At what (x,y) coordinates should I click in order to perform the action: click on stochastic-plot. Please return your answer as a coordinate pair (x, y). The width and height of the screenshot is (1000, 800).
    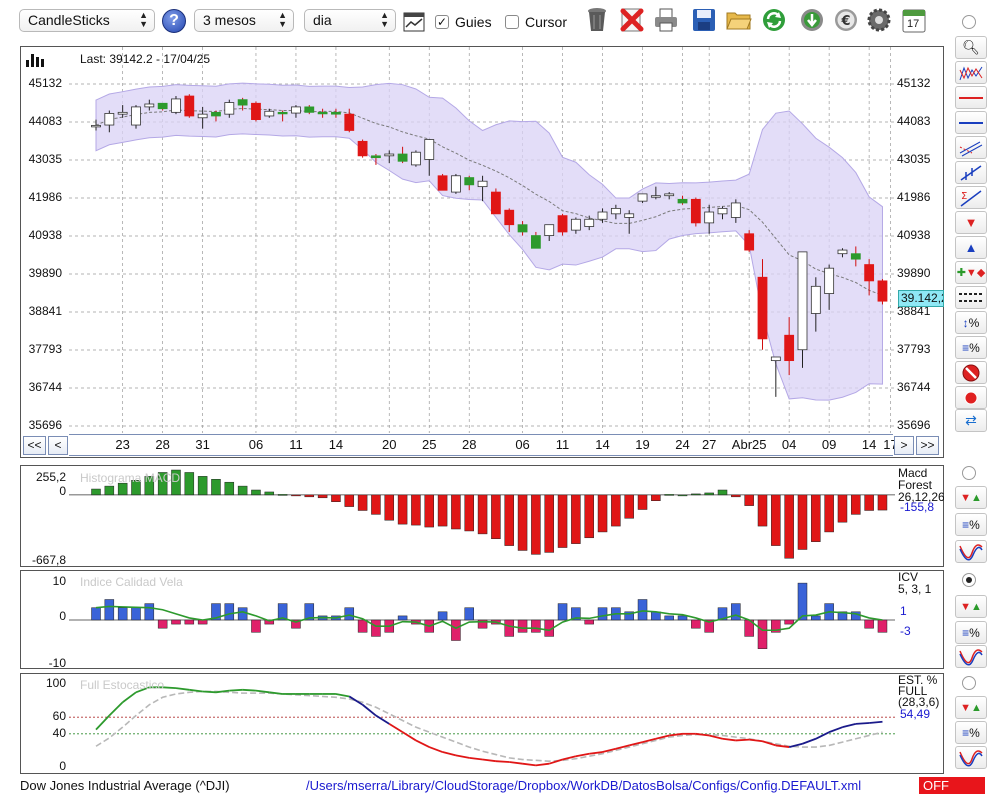
    Looking at the image, I should click on (482, 723).